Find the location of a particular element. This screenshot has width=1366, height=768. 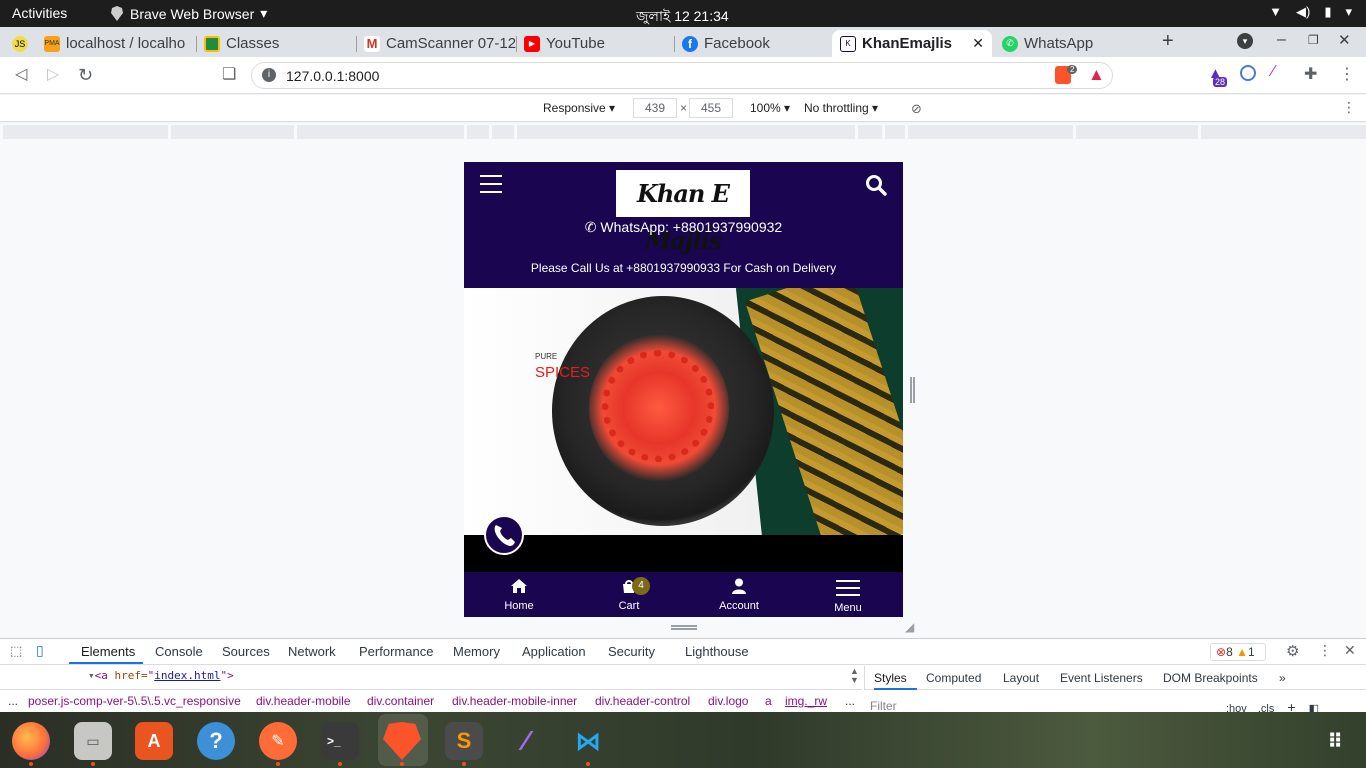

styles-tab-computed: Computed is located at coordinates (953, 678).